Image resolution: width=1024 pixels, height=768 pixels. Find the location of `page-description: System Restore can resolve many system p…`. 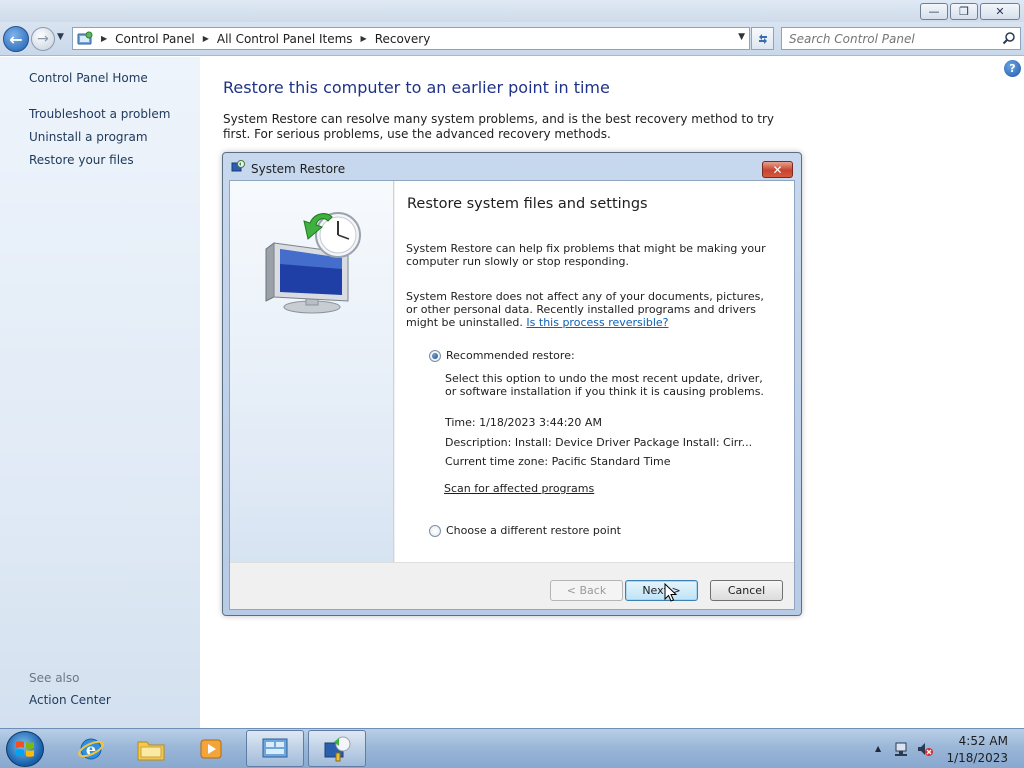

page-description: System Restore can resolve many system p… is located at coordinates (499, 126).